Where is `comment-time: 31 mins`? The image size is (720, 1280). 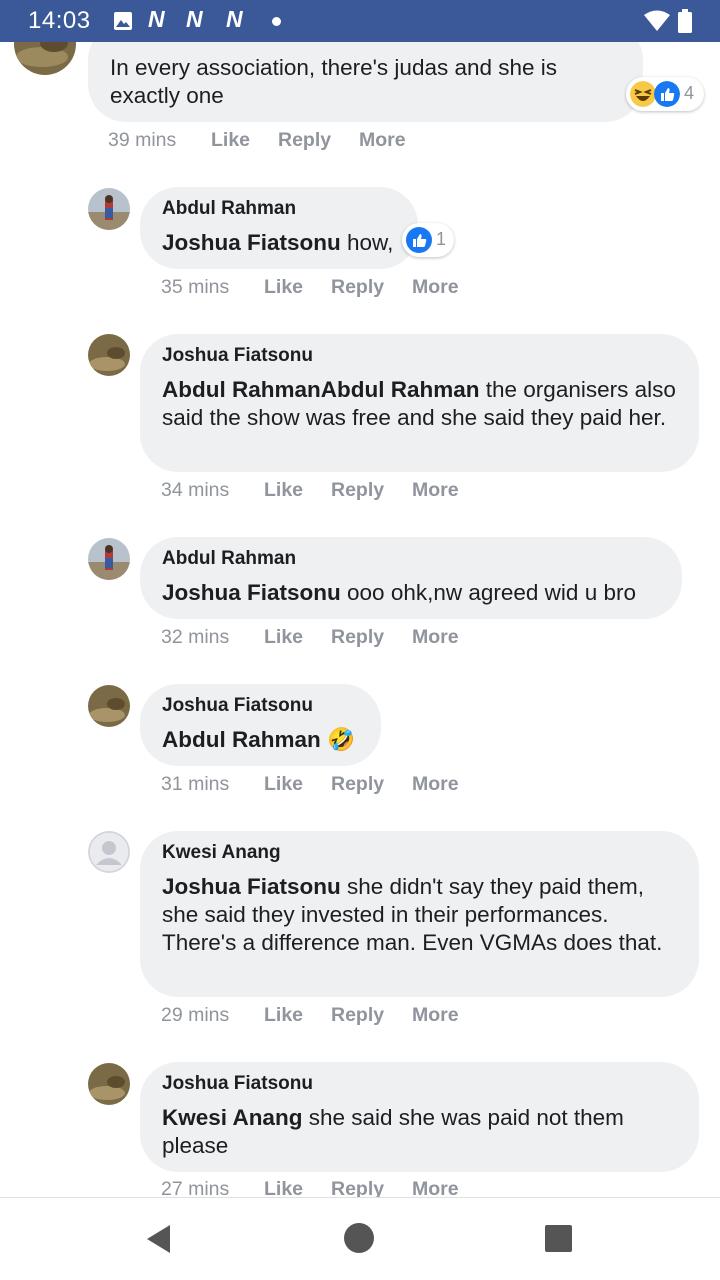
comment-time: 31 mins is located at coordinates (195, 784).